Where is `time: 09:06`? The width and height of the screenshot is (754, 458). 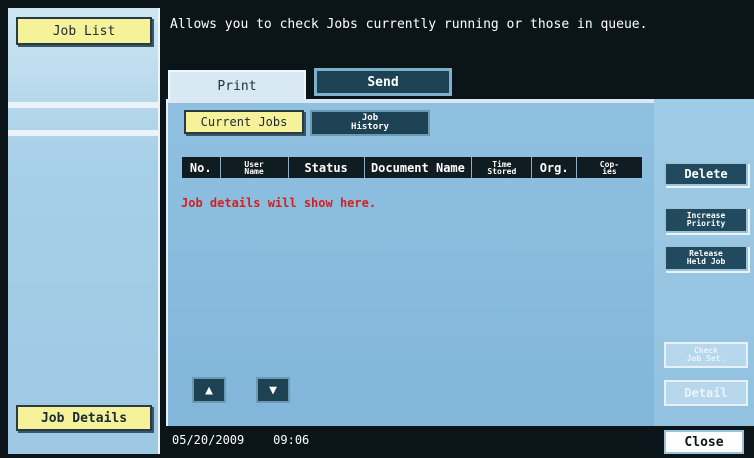 time: 09:06 is located at coordinates (291, 440).